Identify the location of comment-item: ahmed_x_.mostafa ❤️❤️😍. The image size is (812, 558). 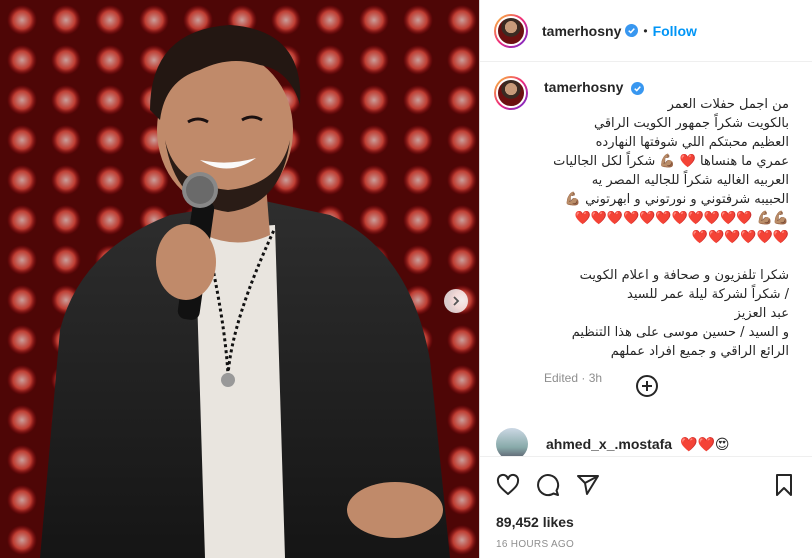
(613, 442).